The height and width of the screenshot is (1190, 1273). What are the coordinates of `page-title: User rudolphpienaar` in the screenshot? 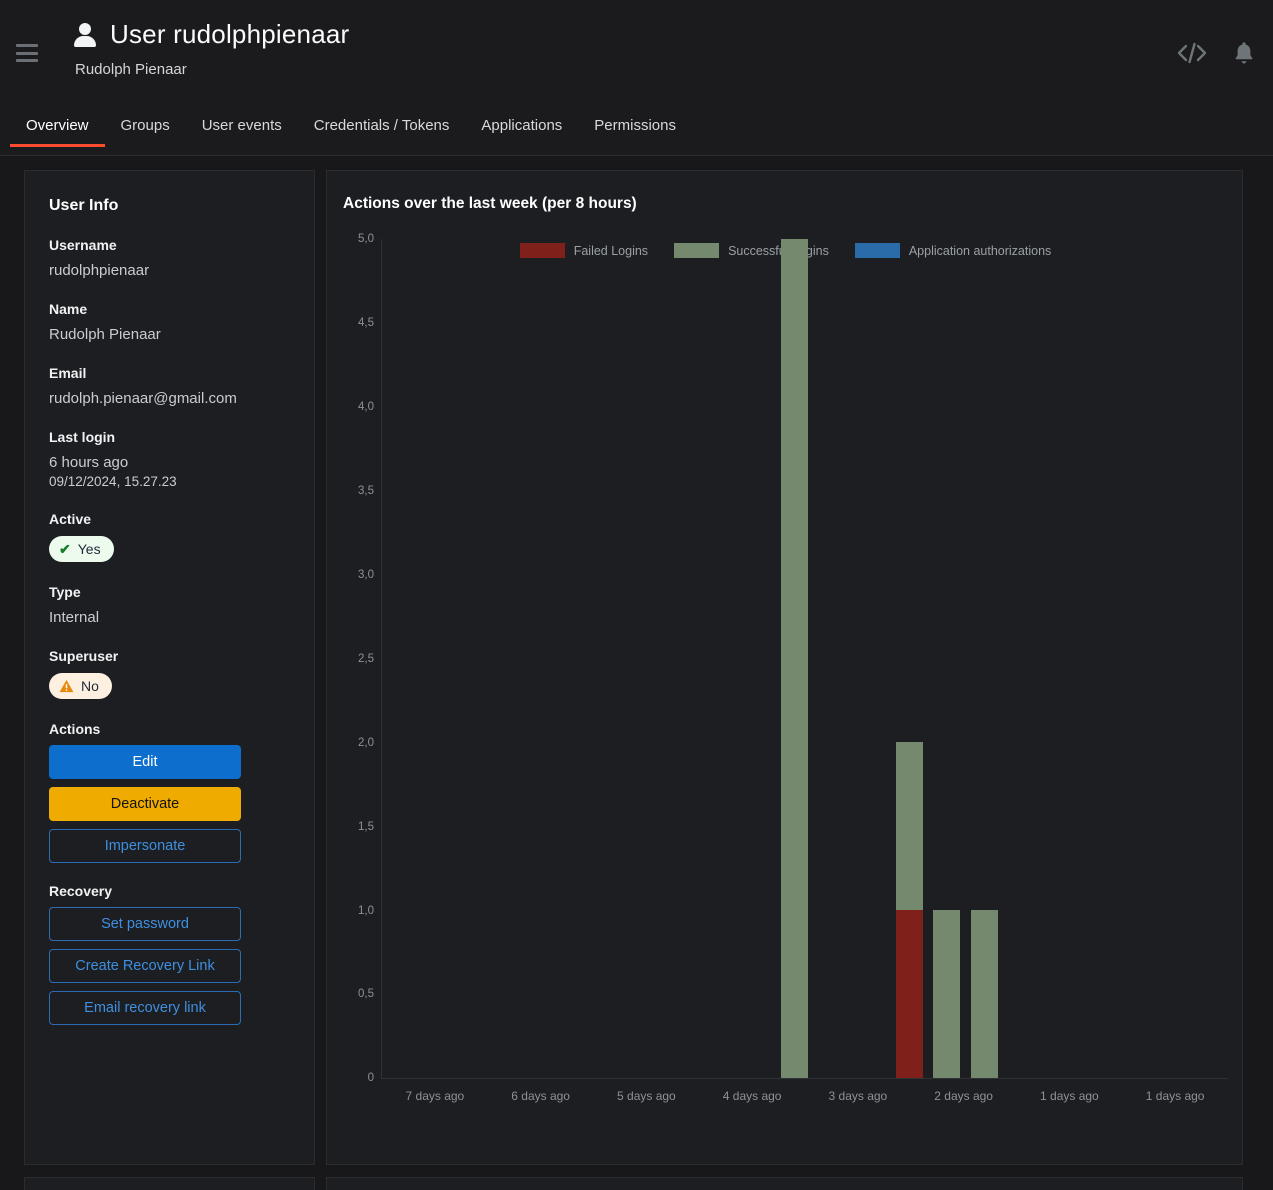 It's located at (230, 34).